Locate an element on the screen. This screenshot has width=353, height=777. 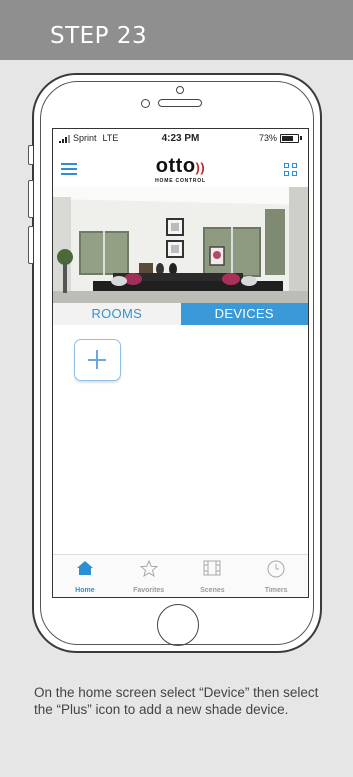
app-bar: otto)) HOME CONTROL is located at coordinates (180, 168).